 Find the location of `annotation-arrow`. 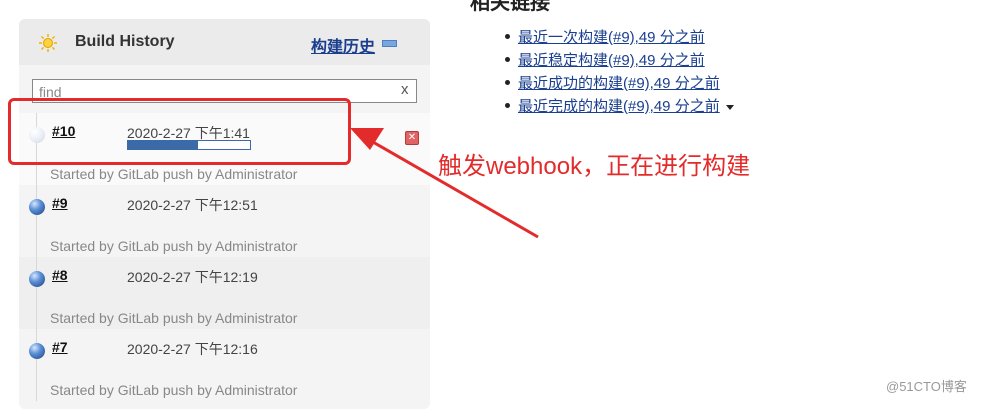

annotation-arrow is located at coordinates (444, 183).